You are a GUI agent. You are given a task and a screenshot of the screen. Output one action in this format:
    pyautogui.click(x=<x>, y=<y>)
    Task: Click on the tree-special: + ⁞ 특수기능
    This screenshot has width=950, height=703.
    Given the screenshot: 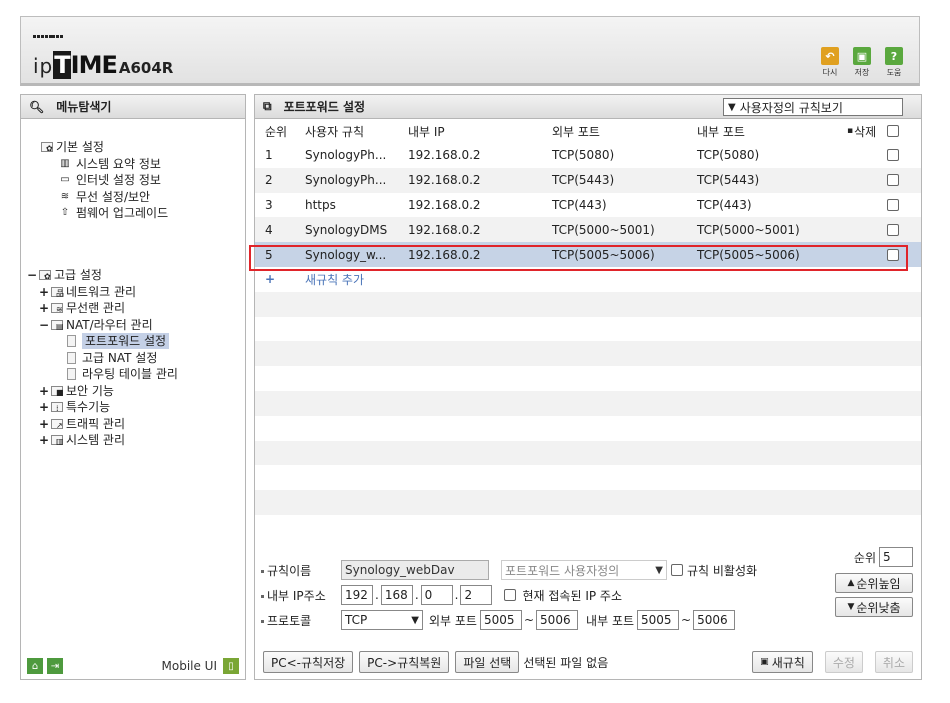 What is the action you would take?
    pyautogui.click(x=102, y=407)
    